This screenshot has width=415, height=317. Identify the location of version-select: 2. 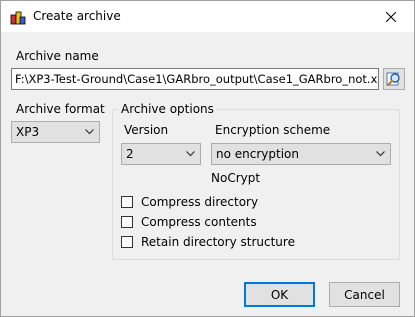
(161, 154).